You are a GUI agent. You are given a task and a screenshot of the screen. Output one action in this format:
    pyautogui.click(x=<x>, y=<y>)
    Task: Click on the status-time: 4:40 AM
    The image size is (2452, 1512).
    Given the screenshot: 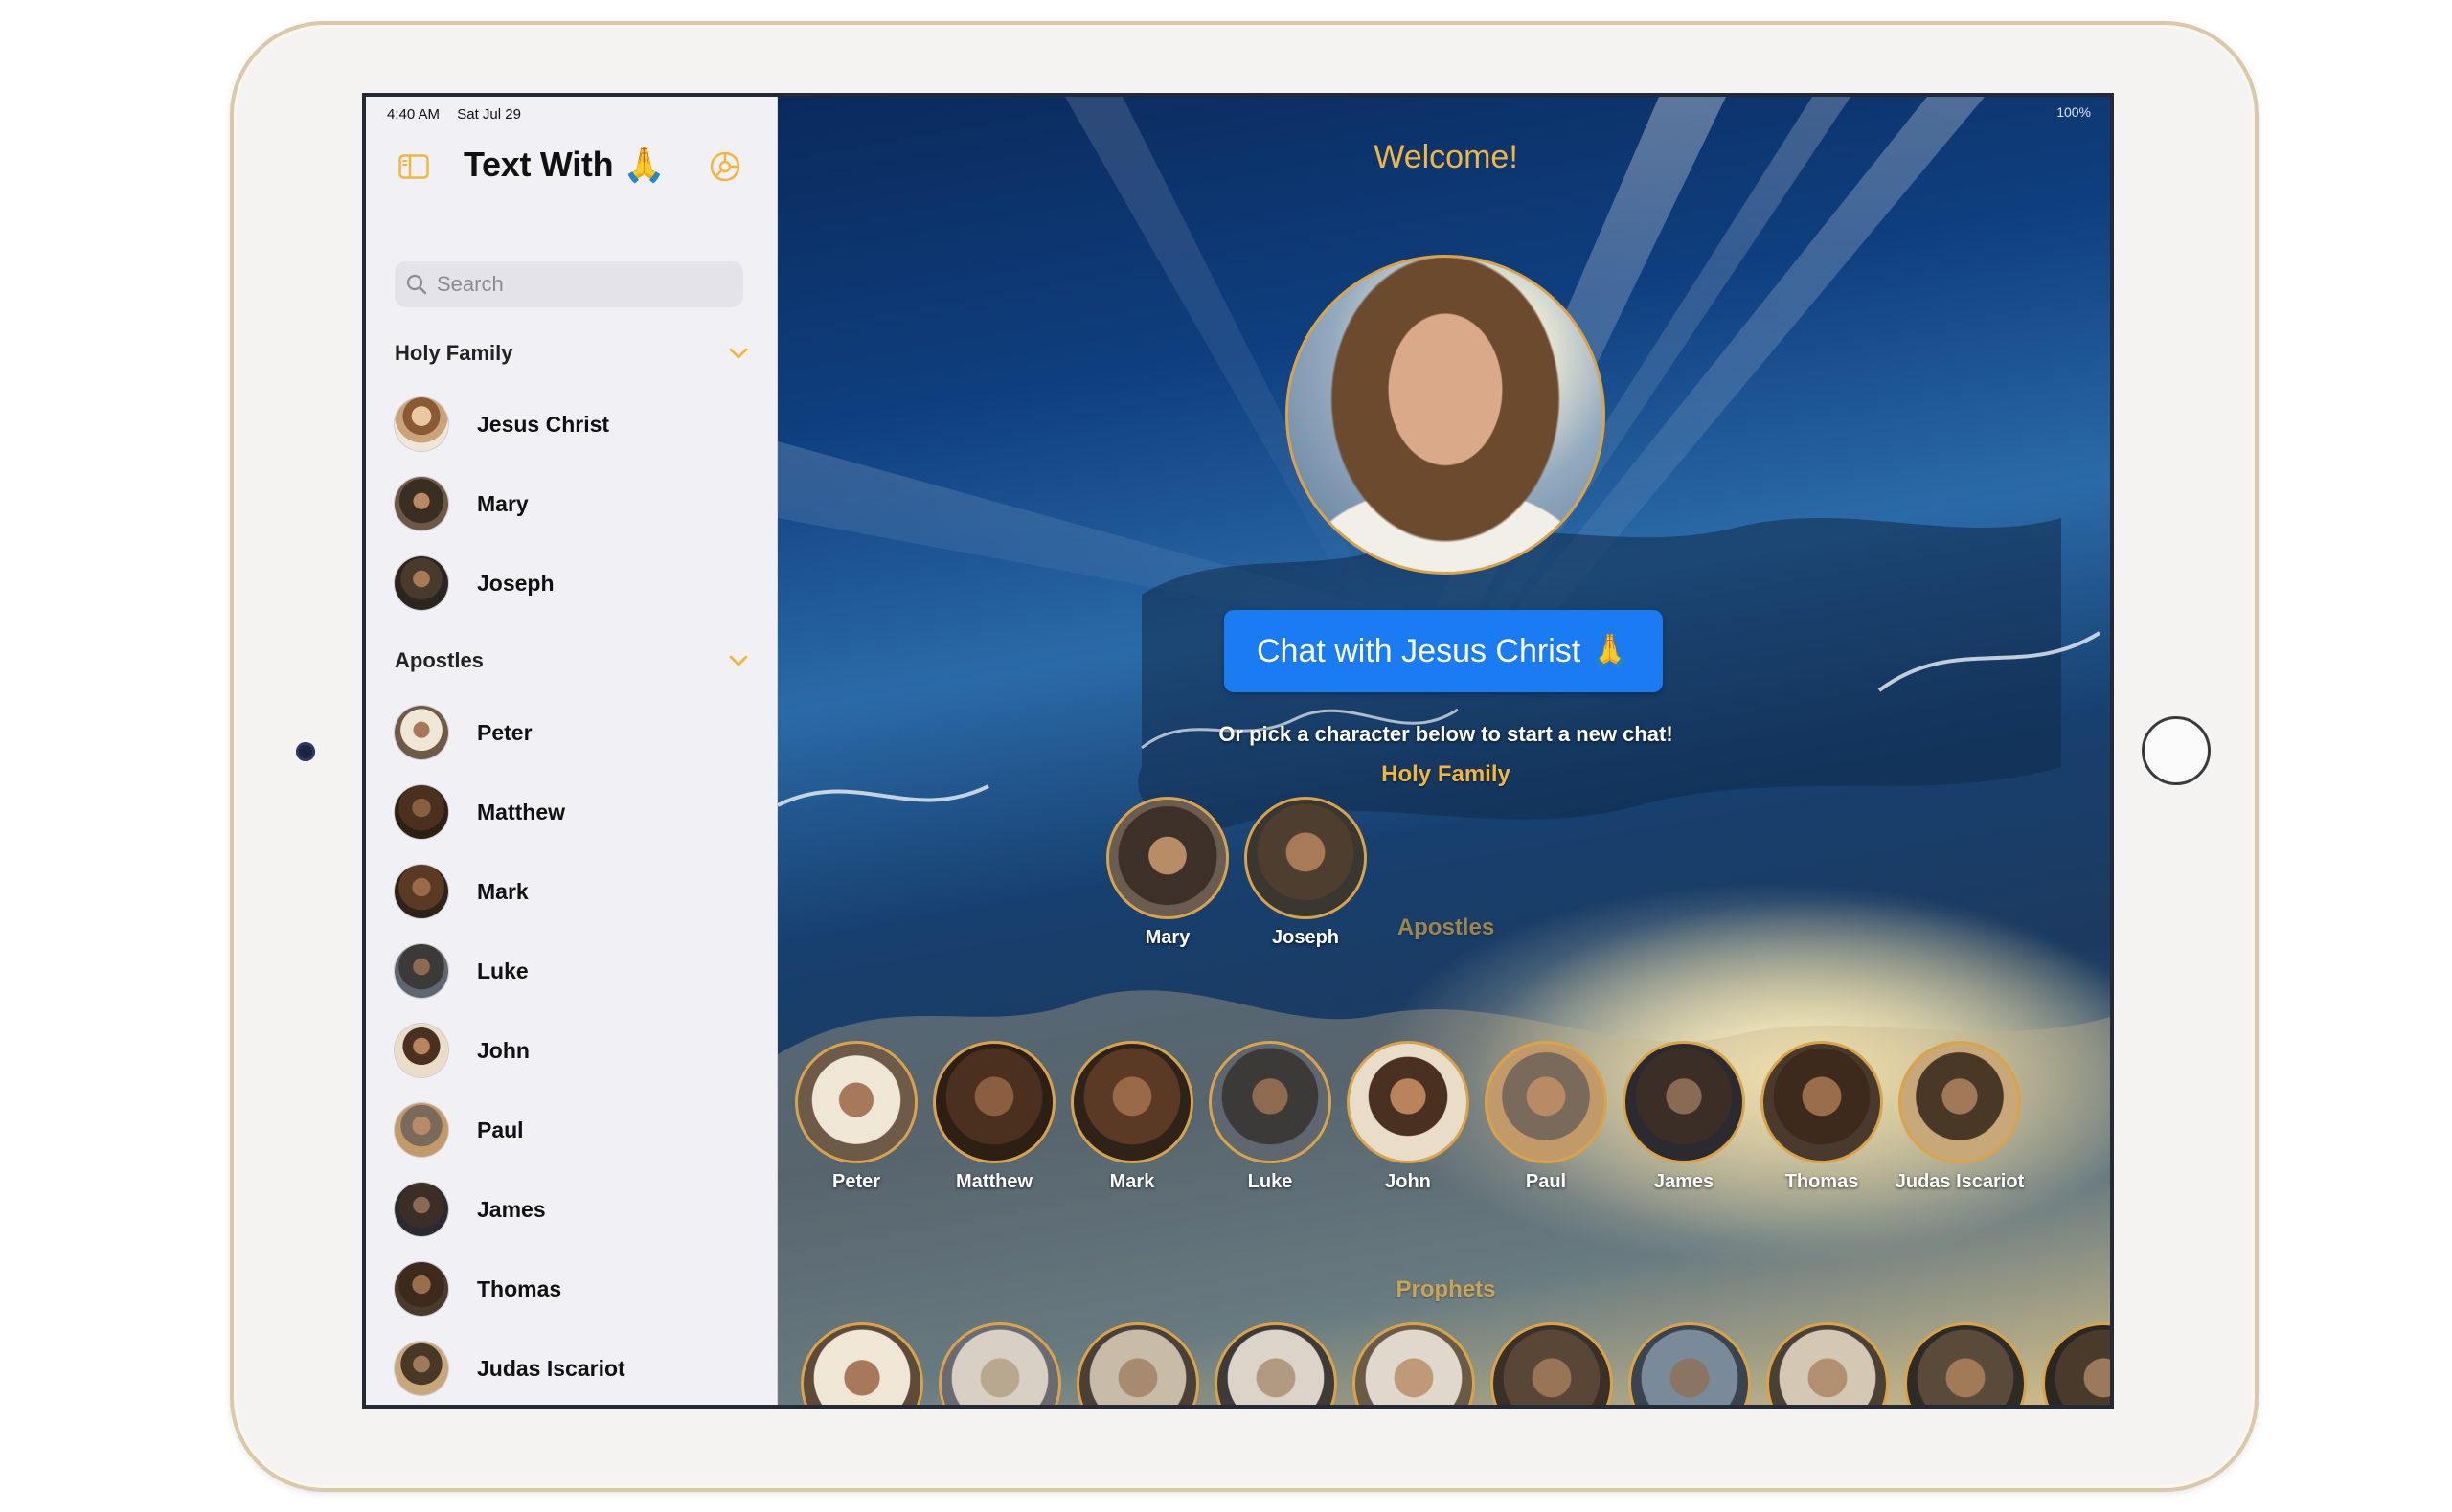 What is the action you would take?
    pyautogui.click(x=414, y=114)
    